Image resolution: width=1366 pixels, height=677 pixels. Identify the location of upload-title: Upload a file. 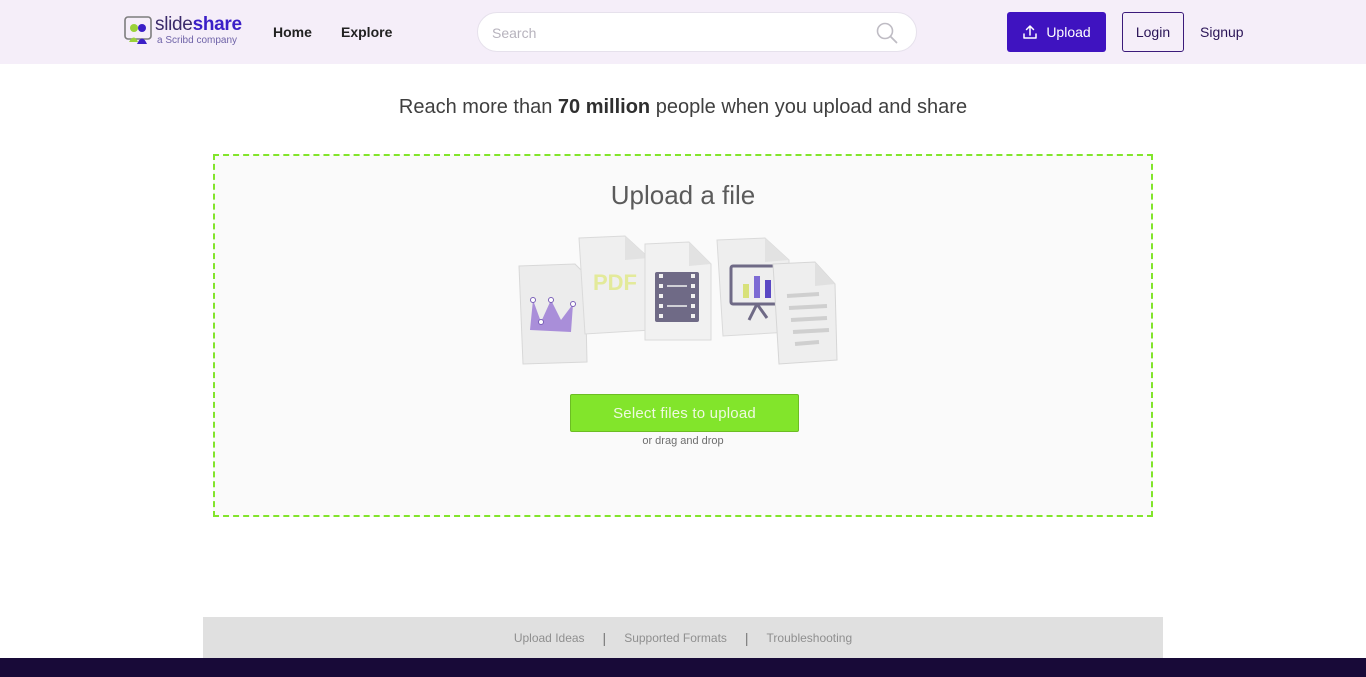
(683, 195).